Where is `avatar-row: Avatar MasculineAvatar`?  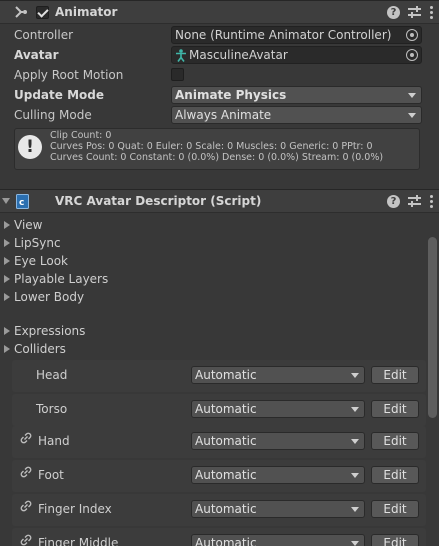 avatar-row: Avatar MasculineAvatar is located at coordinates (219, 55).